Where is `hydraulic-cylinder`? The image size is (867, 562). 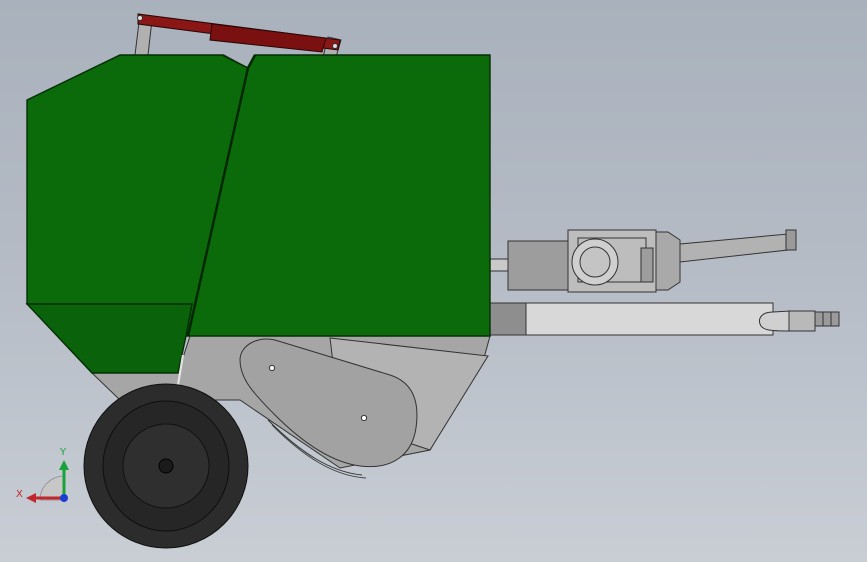
hydraulic-cylinder is located at coordinates (238, 35).